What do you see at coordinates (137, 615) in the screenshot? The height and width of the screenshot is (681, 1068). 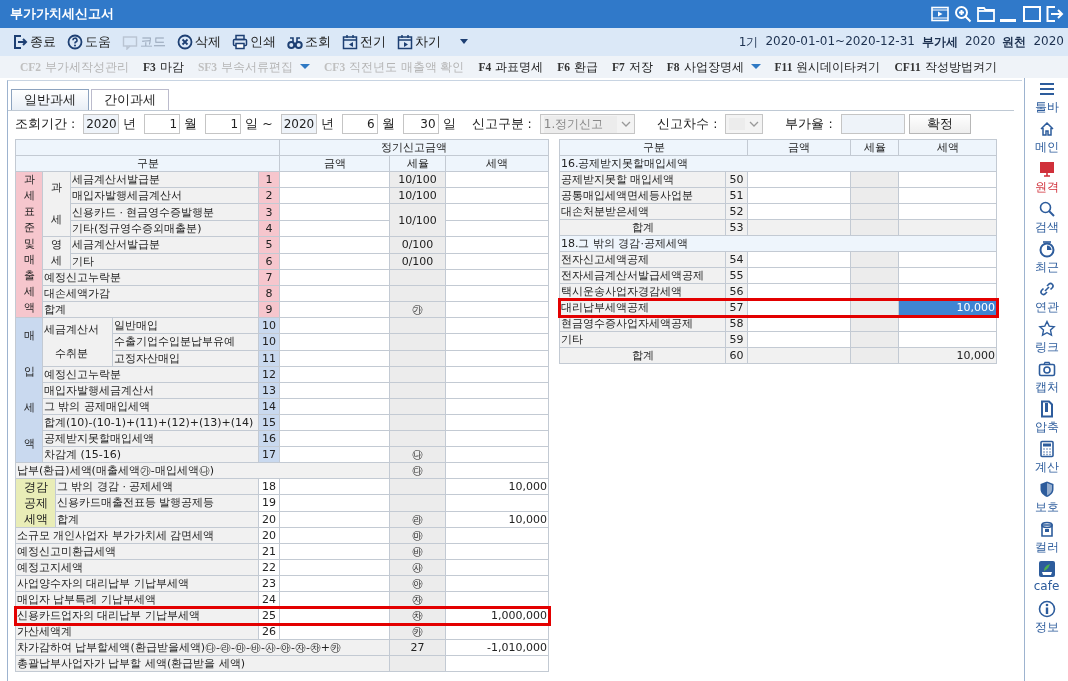 I see `row-label: 신용카드업자의 대리납부 기납부세액` at bounding box center [137, 615].